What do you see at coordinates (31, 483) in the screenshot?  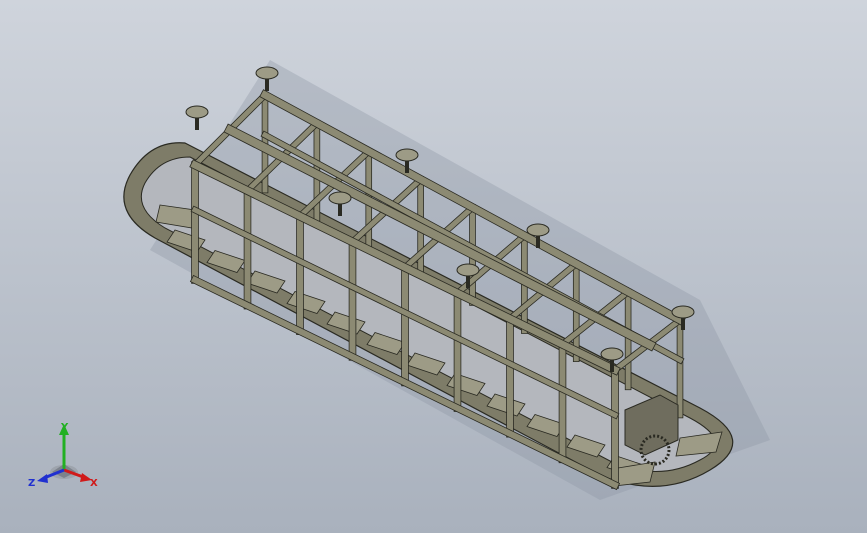 I see `z-axis-label: Z` at bounding box center [31, 483].